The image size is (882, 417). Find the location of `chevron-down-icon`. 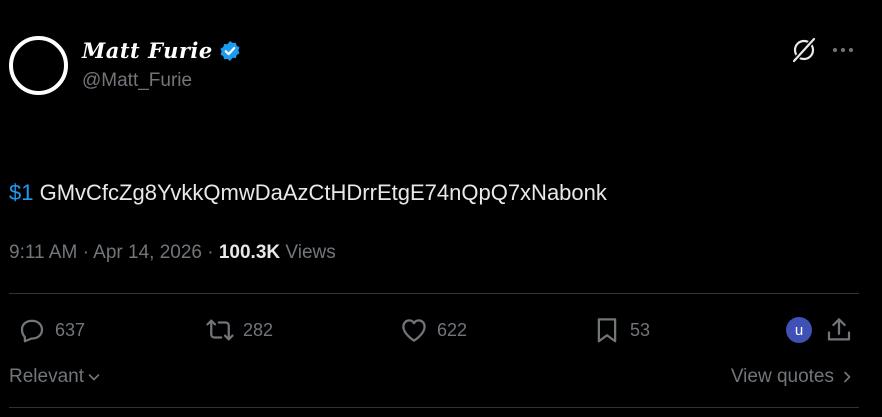

chevron-down-icon is located at coordinates (94, 377).